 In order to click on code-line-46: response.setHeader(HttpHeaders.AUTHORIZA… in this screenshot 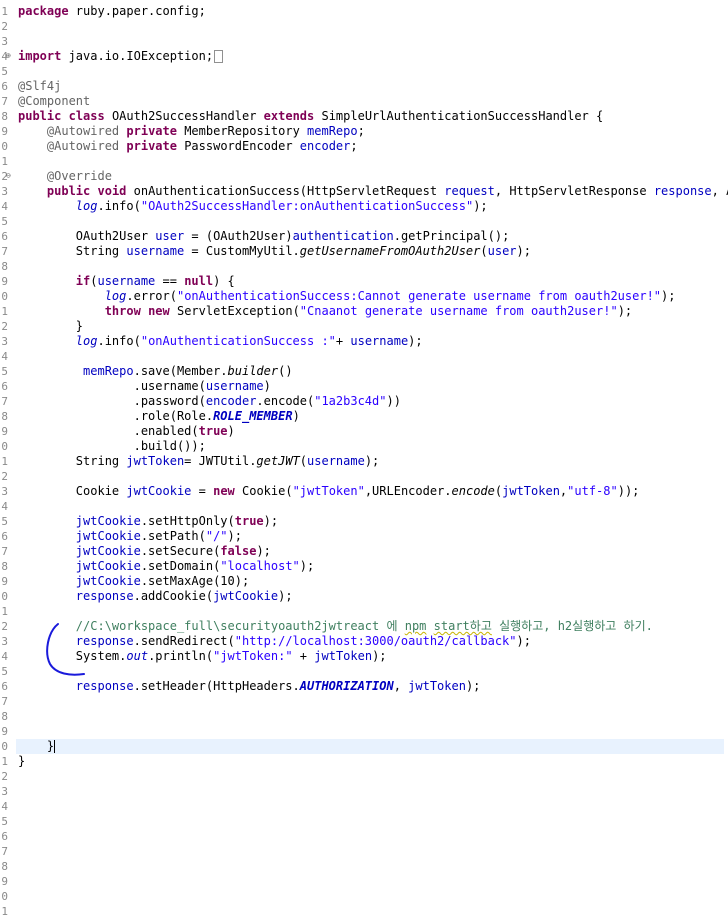, I will do `click(364, 686)`.